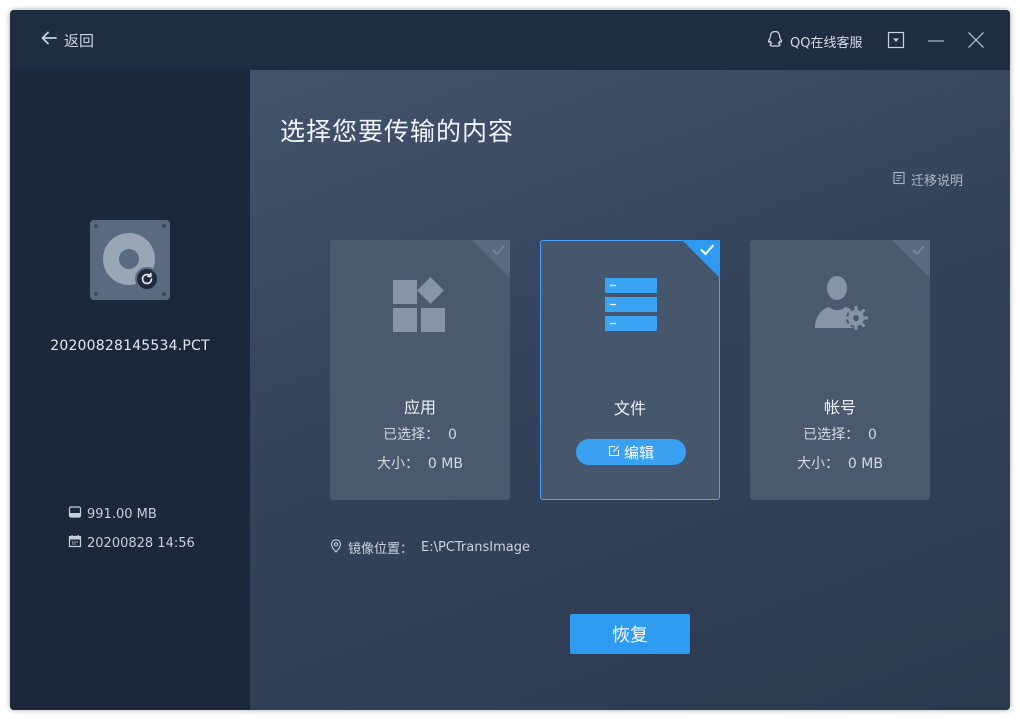 The image size is (1020, 720). Describe the element at coordinates (826, 43) in the screenshot. I see `qq-support-label: QQ在线客服` at that location.